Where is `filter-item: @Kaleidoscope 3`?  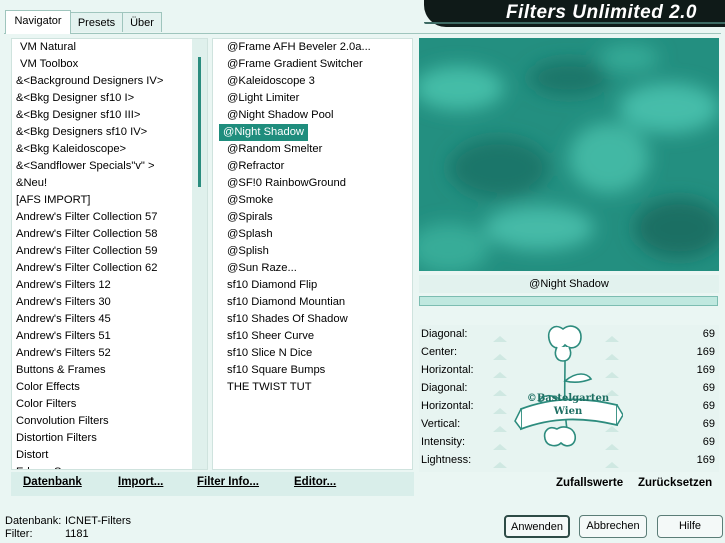
filter-item: @Kaleidoscope 3 is located at coordinates (267, 81).